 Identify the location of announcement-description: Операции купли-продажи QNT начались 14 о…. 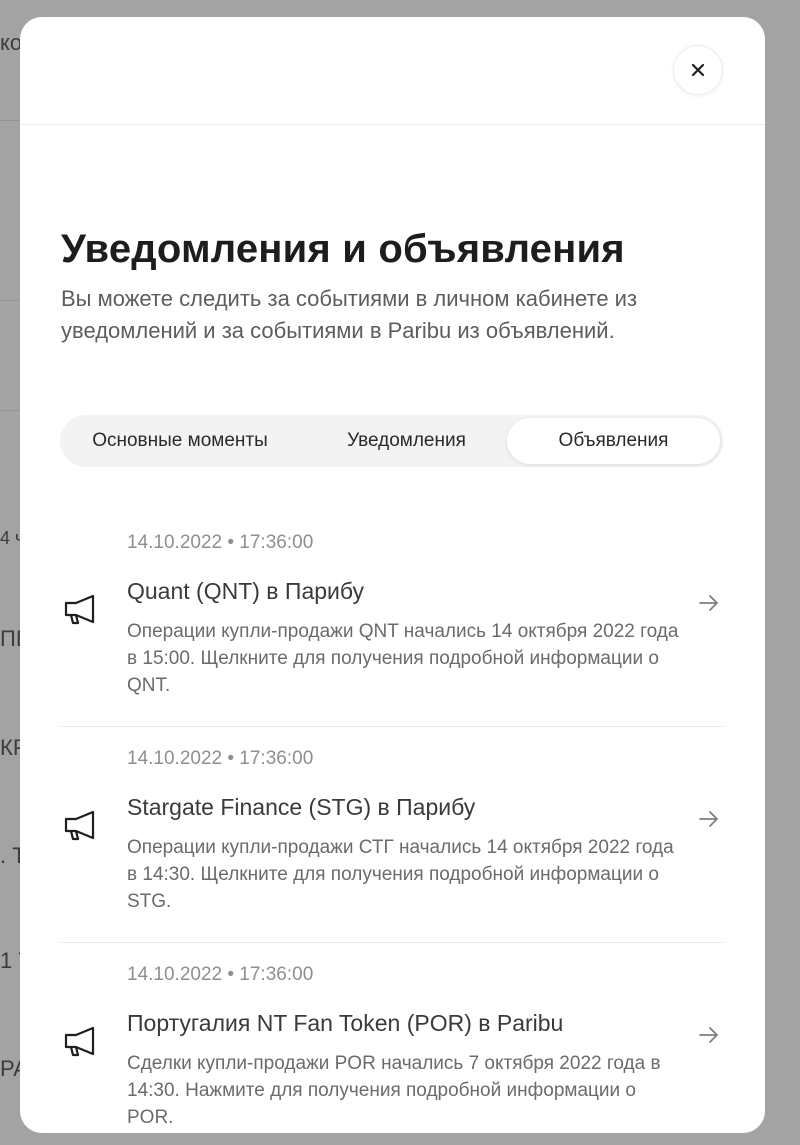
(403, 658).